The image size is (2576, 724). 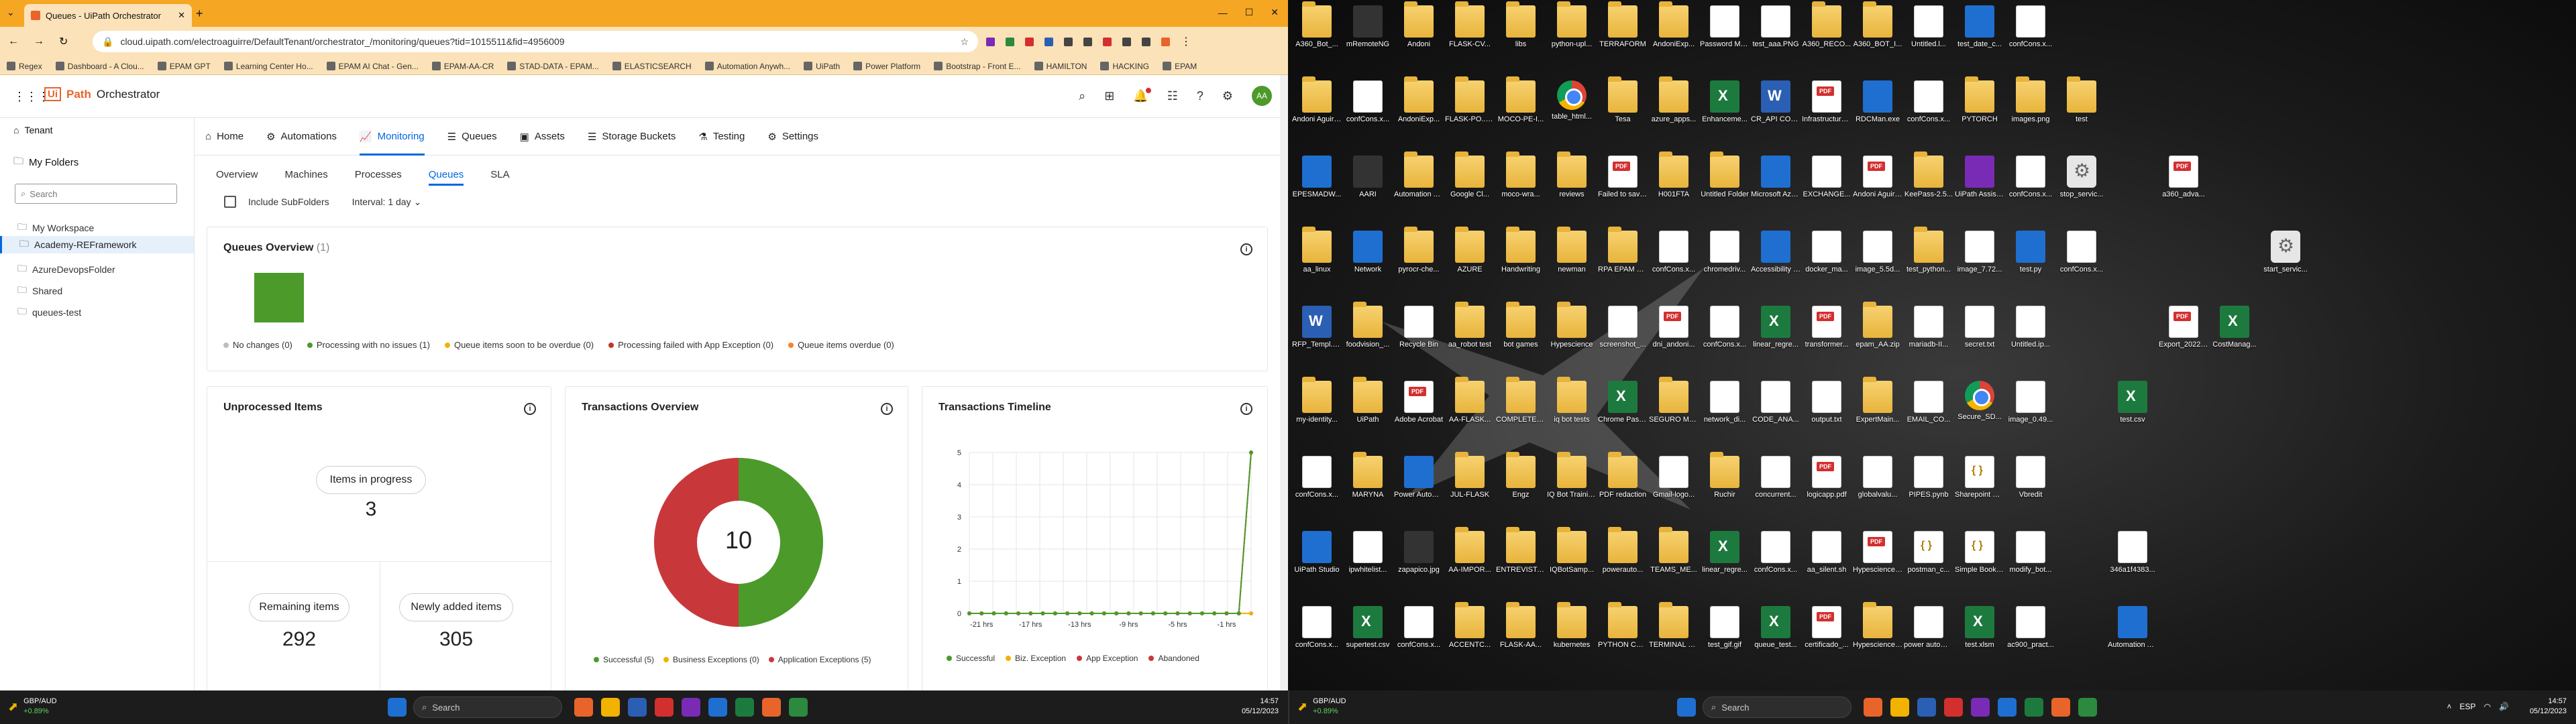 I want to click on maximize-icon: ☐, so click(x=1249, y=13).